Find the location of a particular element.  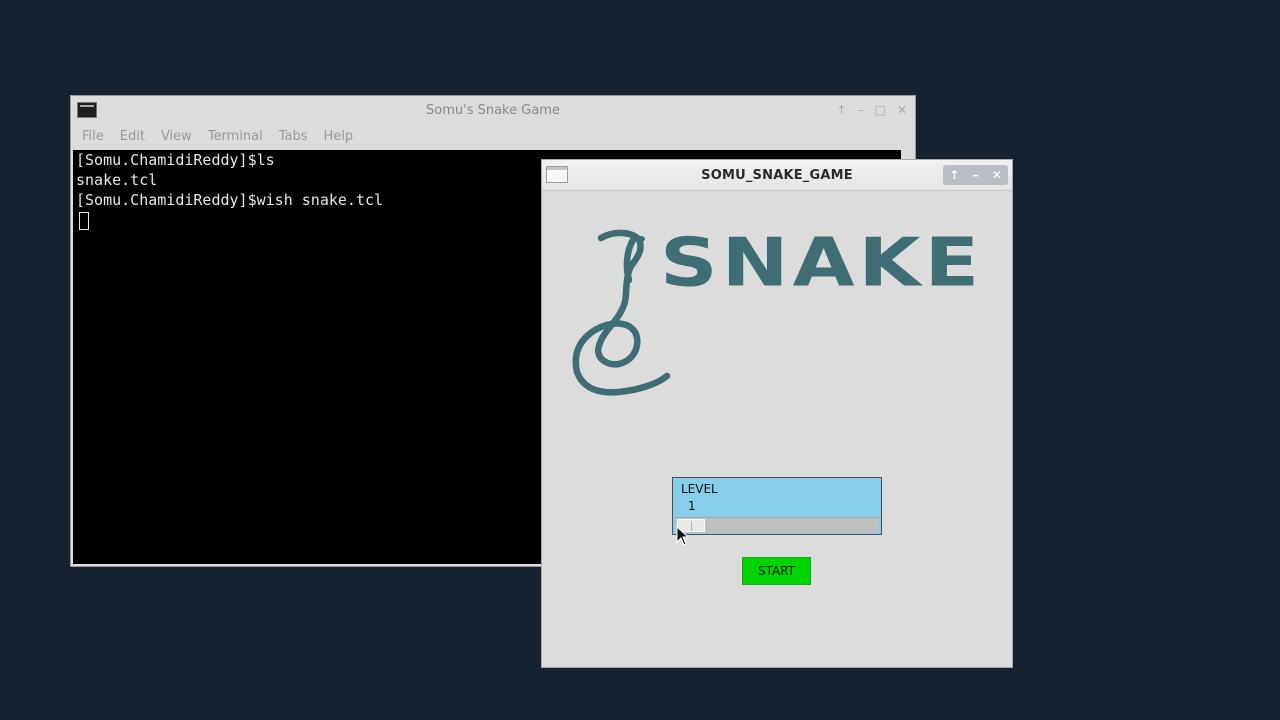

maximize-icon: □ is located at coordinates (880, 110).